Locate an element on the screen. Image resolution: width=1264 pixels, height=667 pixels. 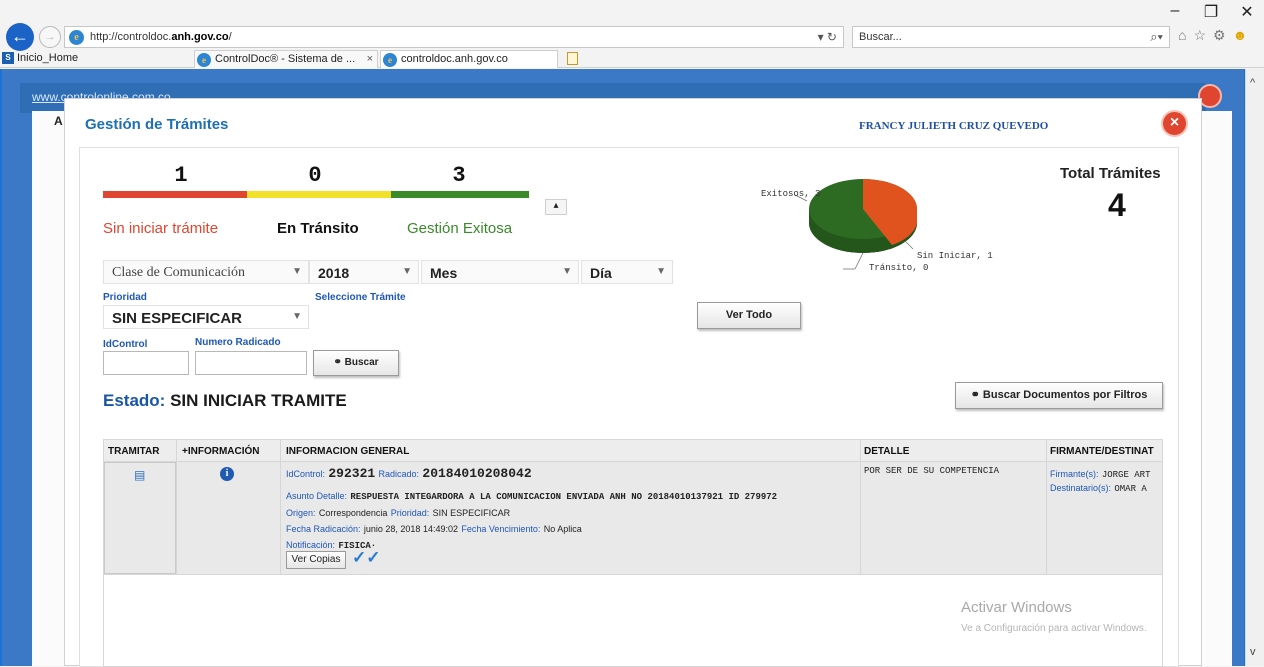
search-input: Buscar... ⌕▾ is located at coordinates (1011, 37).